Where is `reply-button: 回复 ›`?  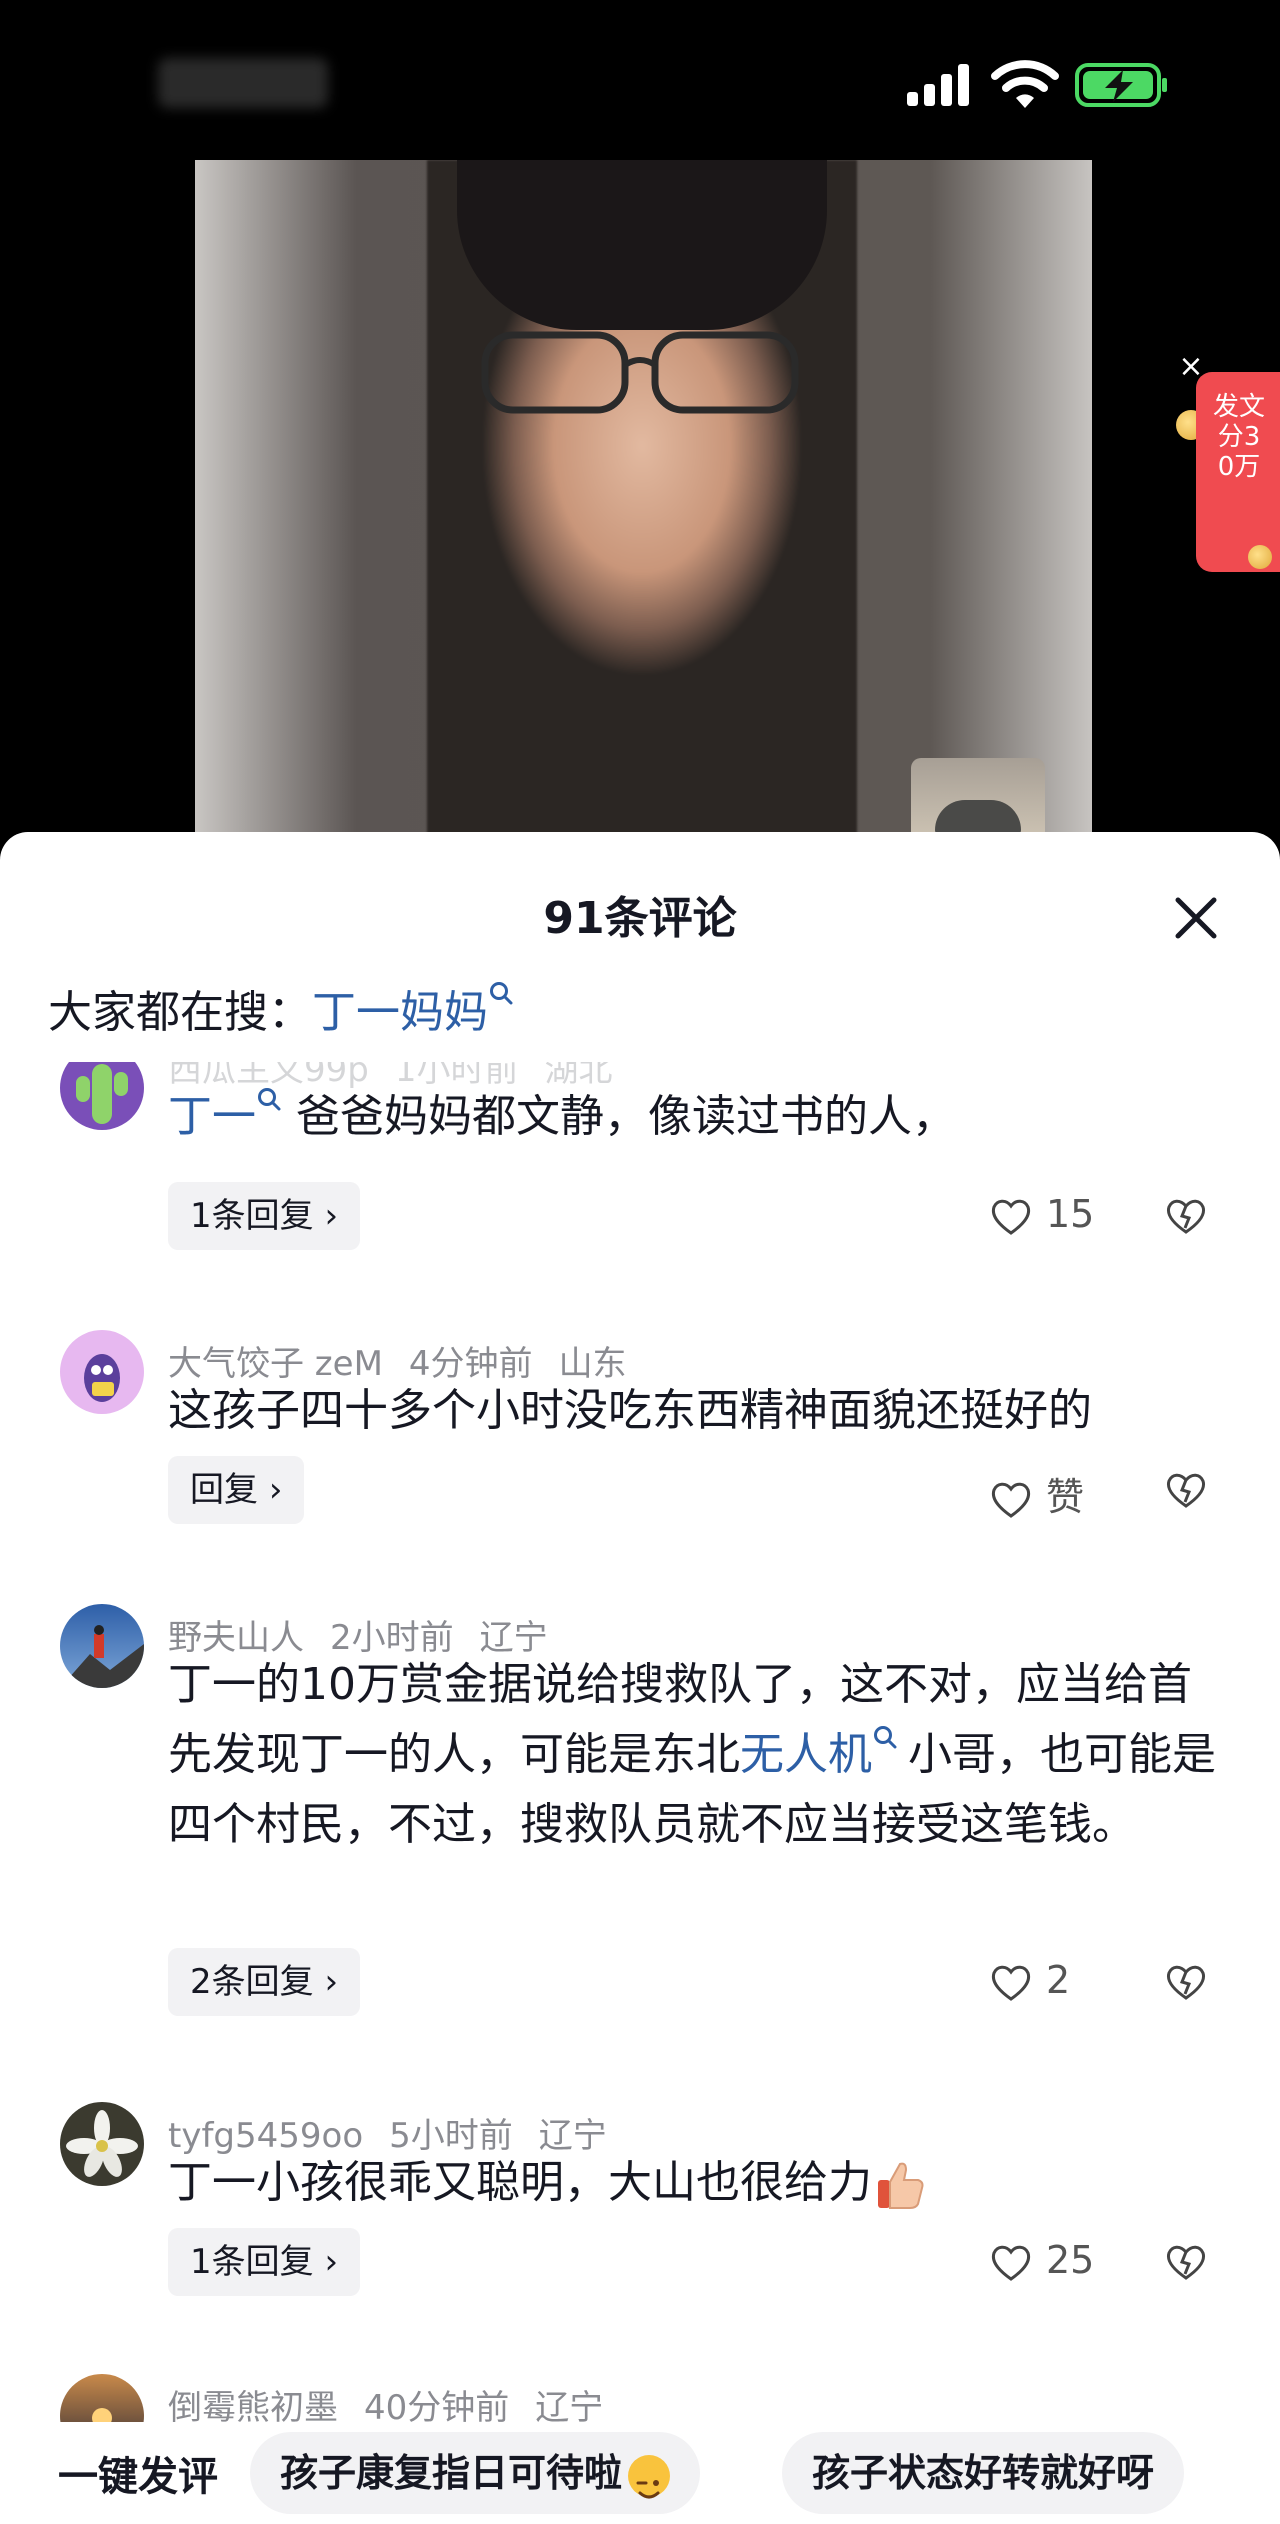
reply-button: 回复 › is located at coordinates (236, 1490).